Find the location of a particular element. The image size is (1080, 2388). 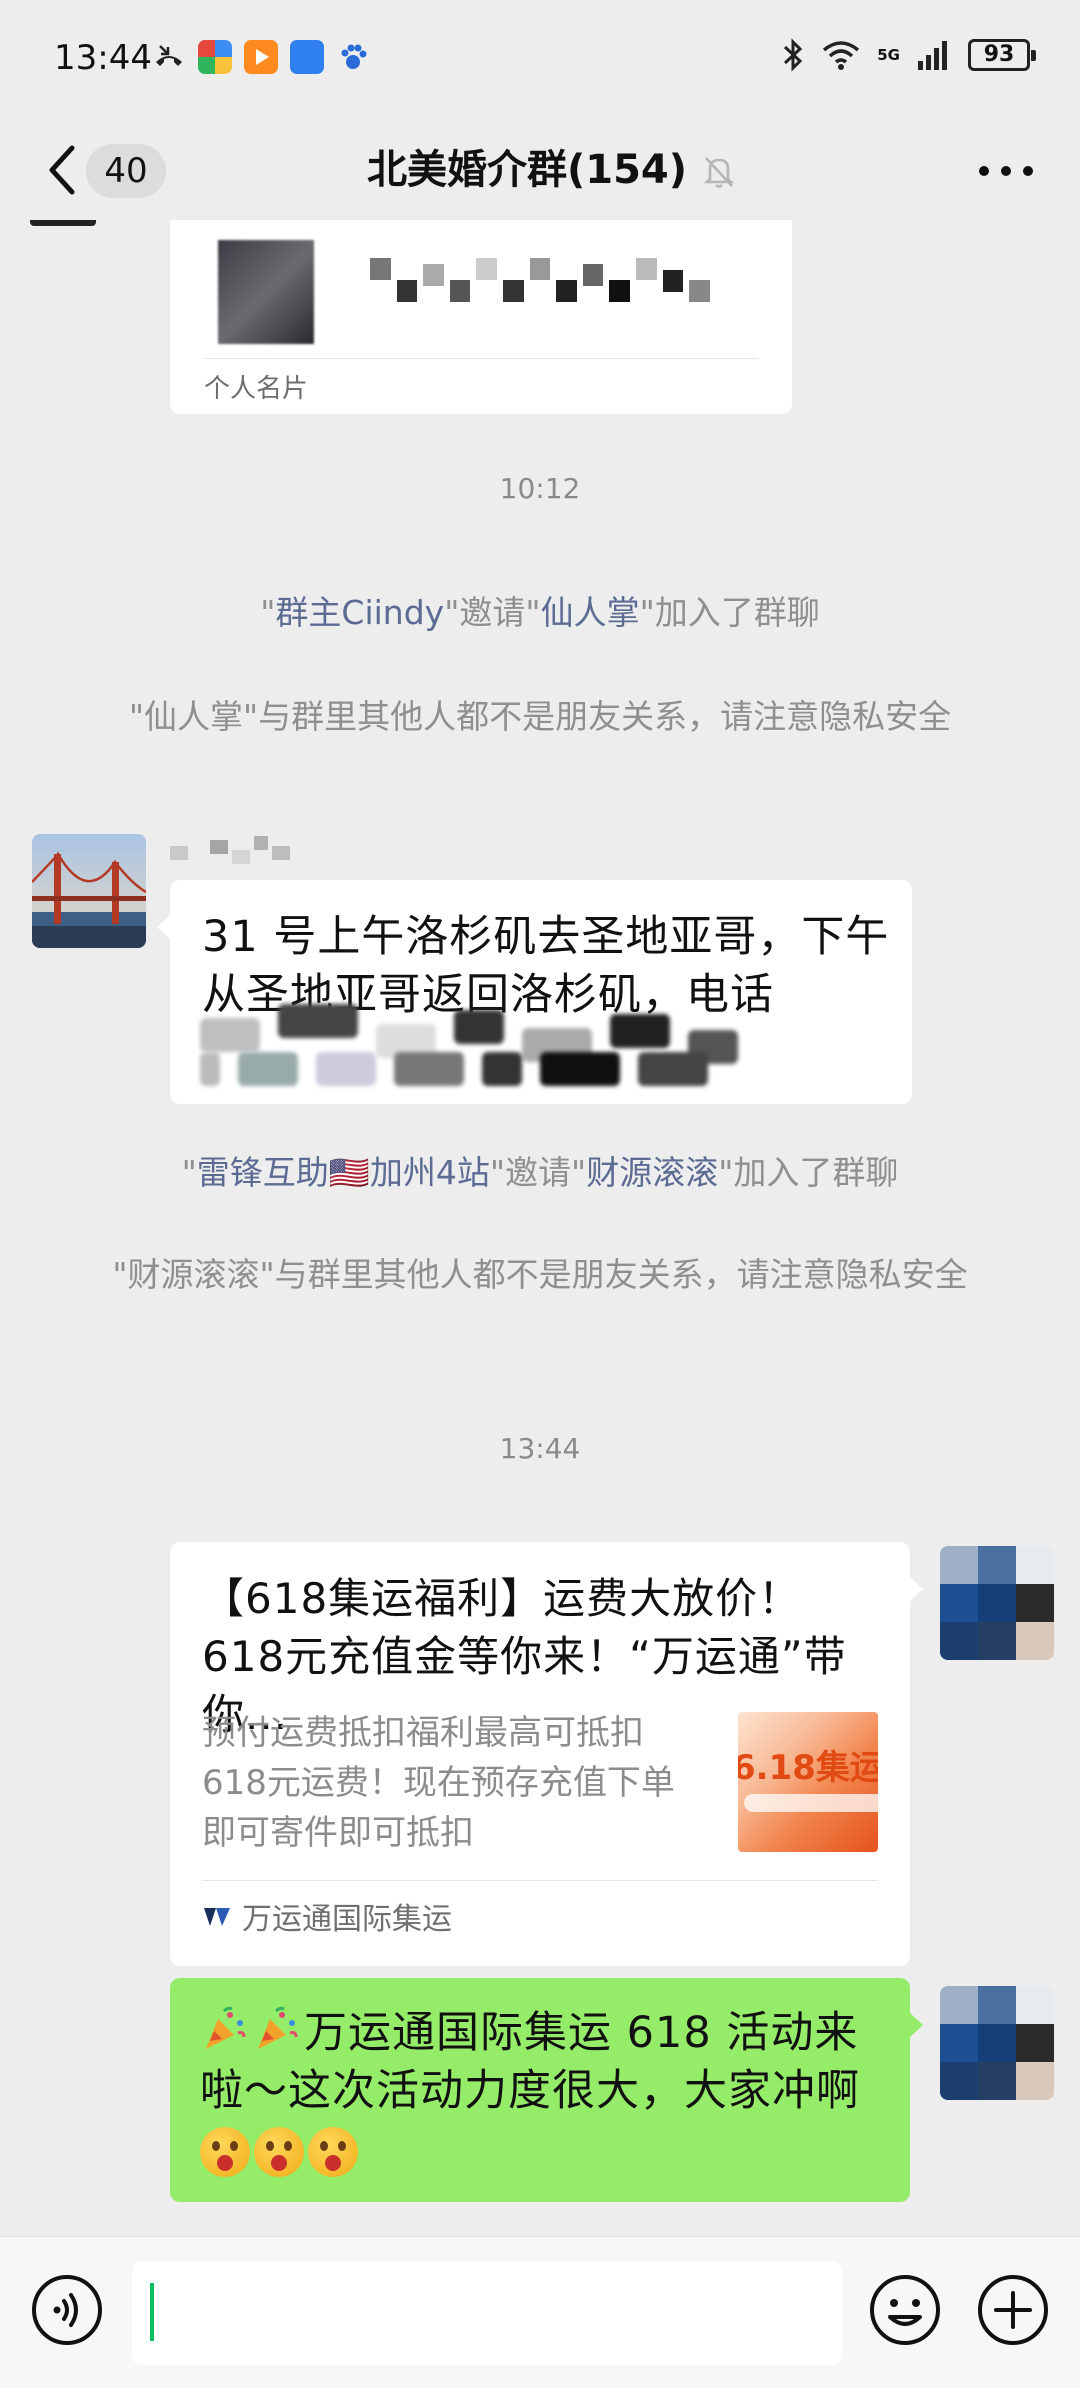

thumbnail-banner is located at coordinates (811, 1803).